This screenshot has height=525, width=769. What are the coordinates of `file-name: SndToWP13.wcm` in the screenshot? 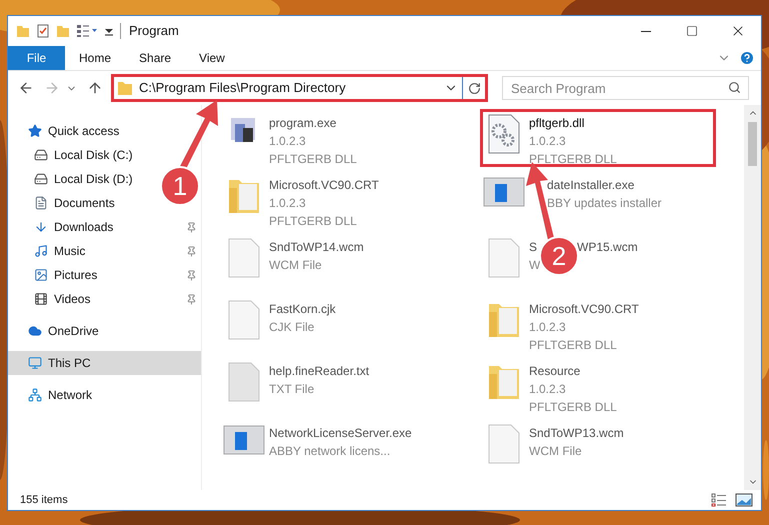 It's located at (576, 433).